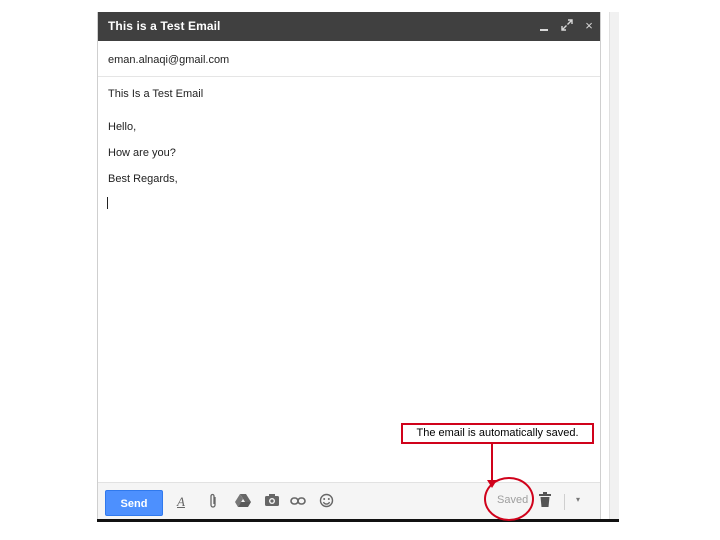  What do you see at coordinates (589, 26) in the screenshot?
I see `close-icon: ×` at bounding box center [589, 26].